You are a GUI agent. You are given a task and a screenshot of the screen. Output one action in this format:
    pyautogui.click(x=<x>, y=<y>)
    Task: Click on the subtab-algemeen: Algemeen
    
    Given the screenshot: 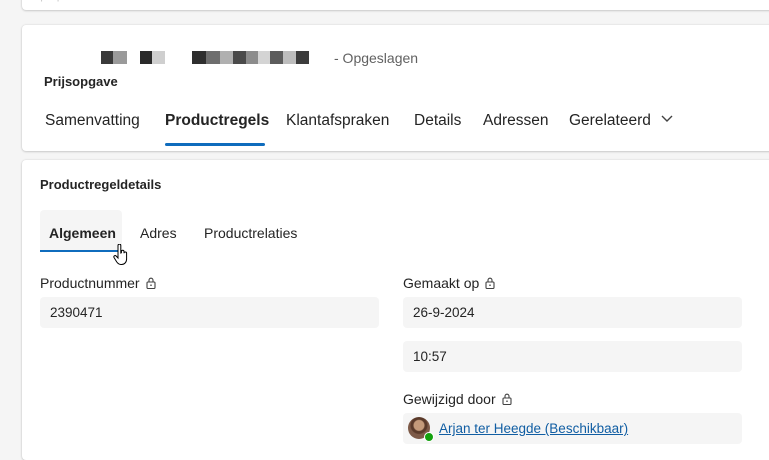 What is the action you would take?
    pyautogui.click(x=82, y=233)
    